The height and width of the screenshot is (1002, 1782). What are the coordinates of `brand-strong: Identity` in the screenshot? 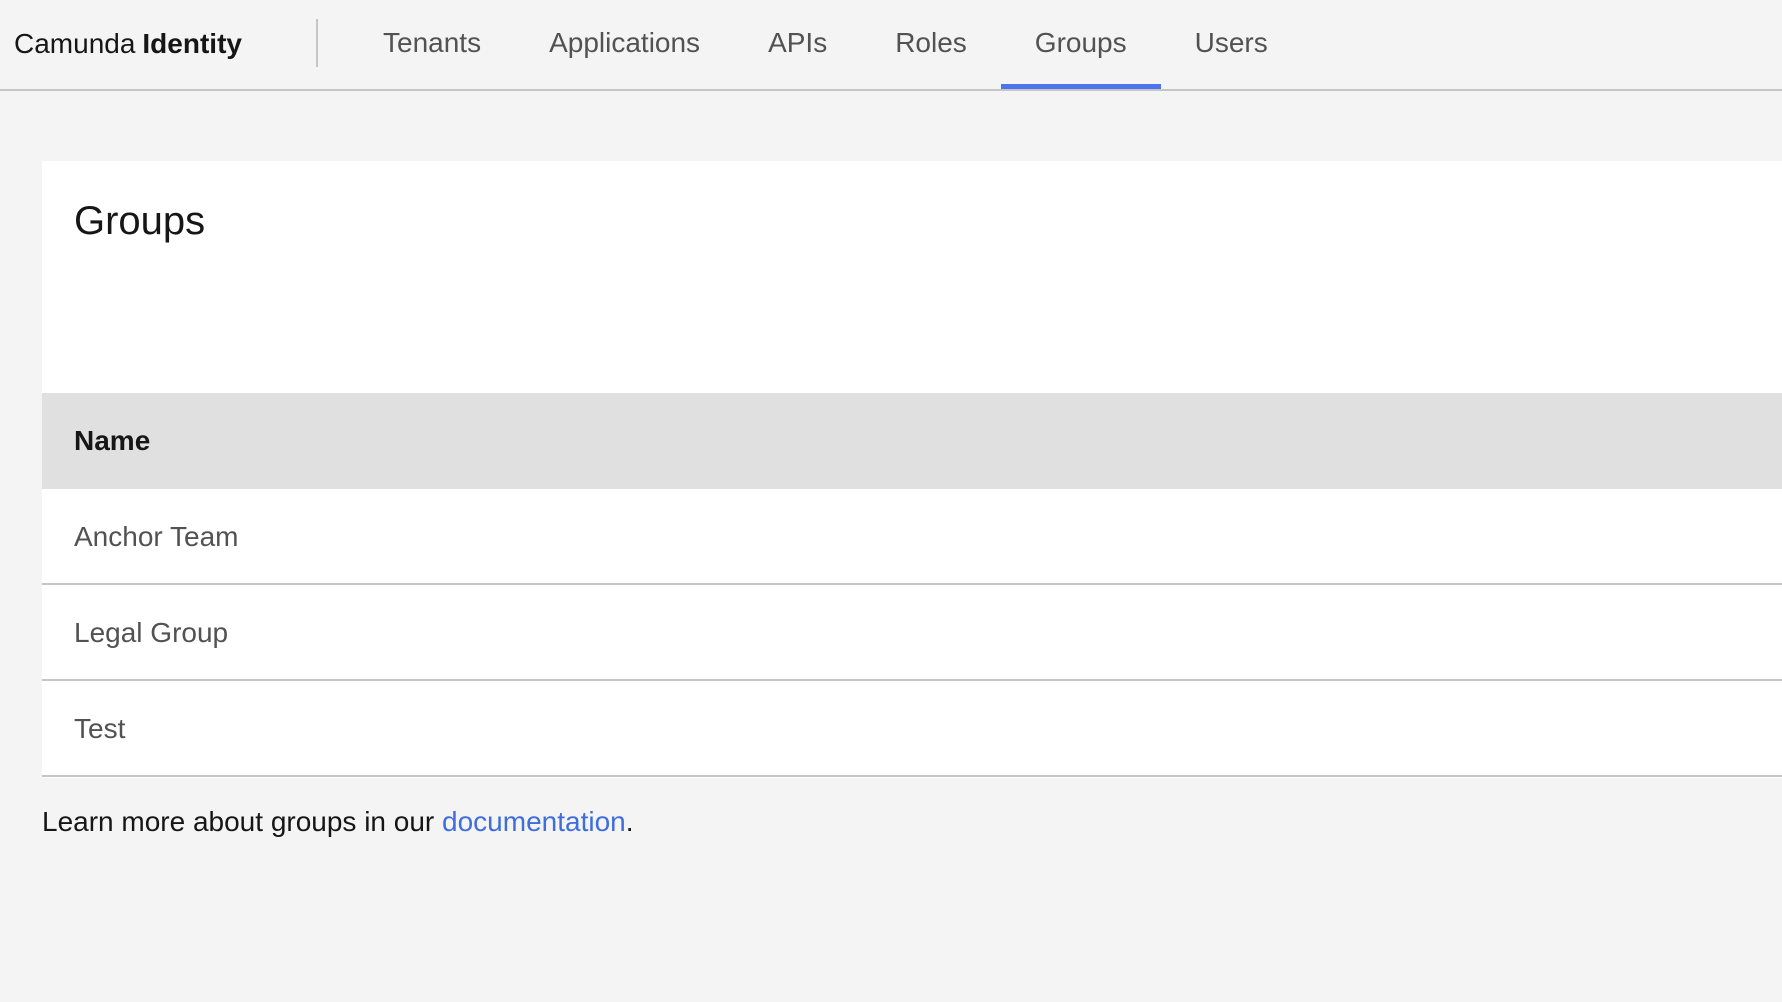 It's located at (192, 43).